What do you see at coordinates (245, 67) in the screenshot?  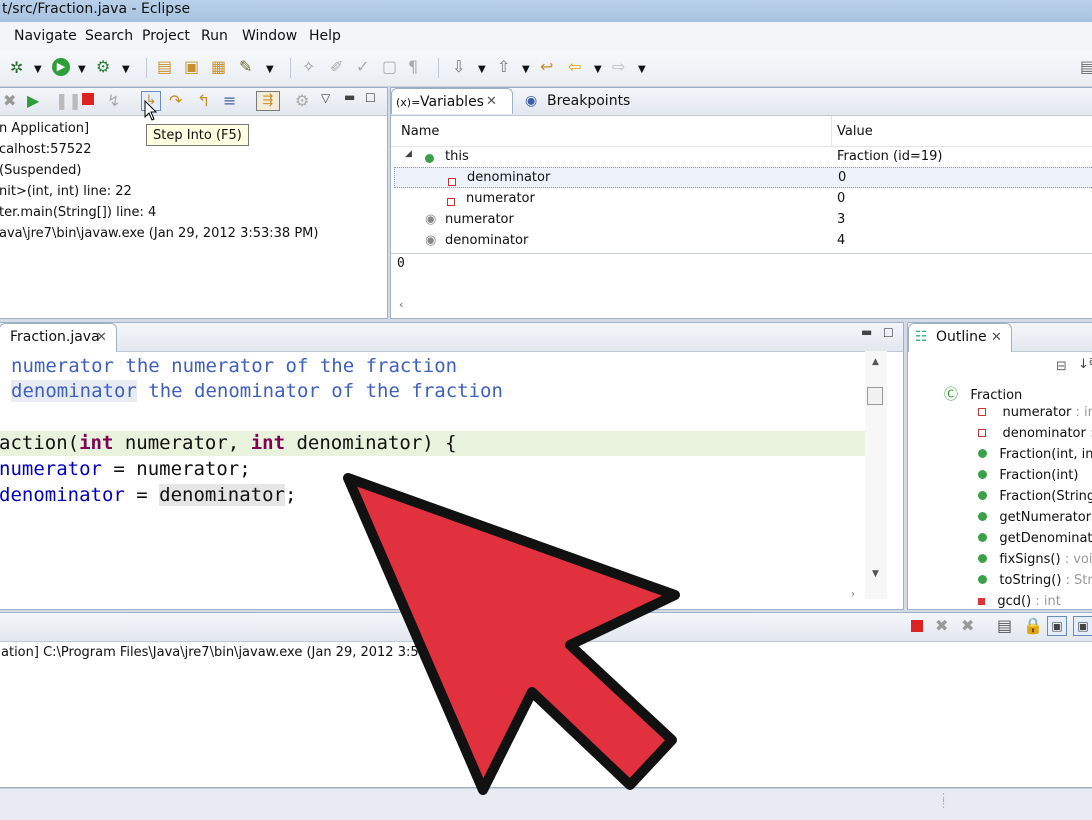 I see `search-tool-icon: ✎` at bounding box center [245, 67].